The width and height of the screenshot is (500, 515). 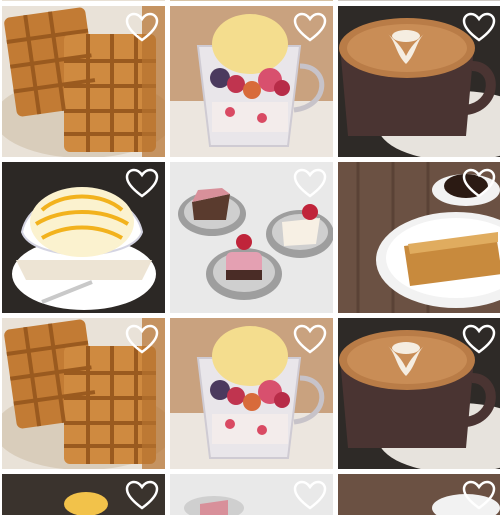 I want to click on parfait-photo, so click(x=251, y=0).